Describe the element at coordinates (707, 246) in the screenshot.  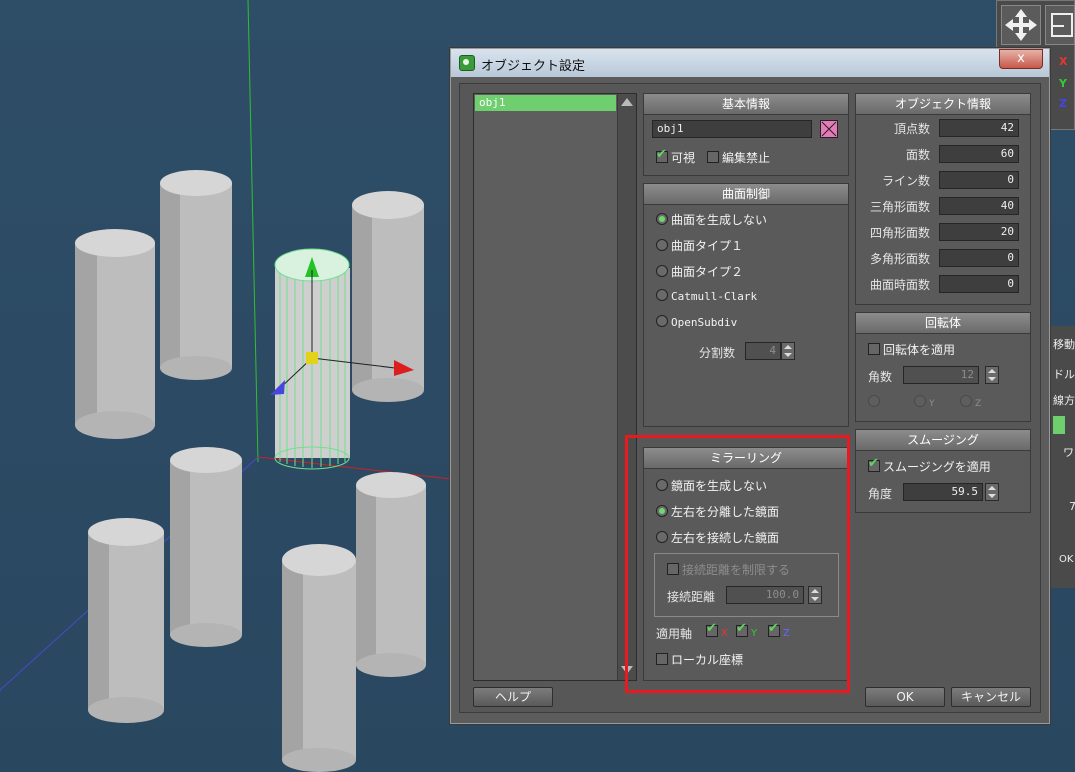
I see `subdiv-option-label: 曲面タイプ１` at that location.